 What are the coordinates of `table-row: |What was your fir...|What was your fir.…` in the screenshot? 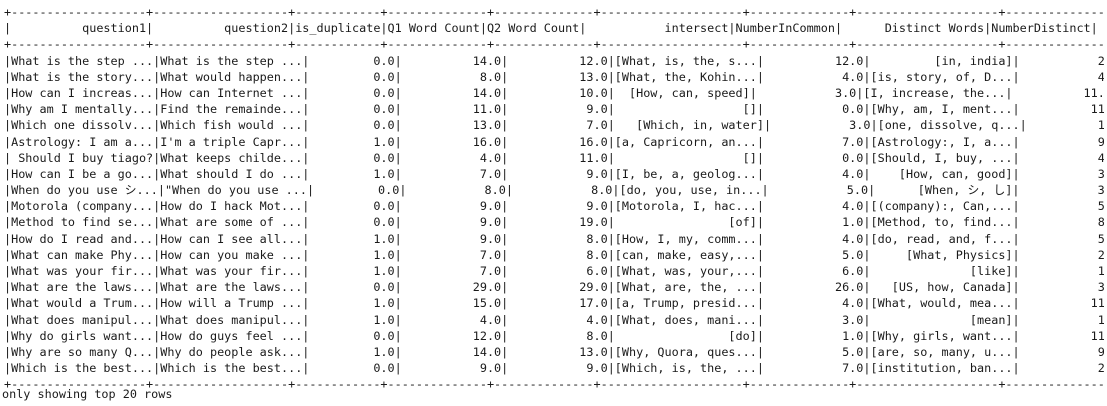 It's located at (554, 271).